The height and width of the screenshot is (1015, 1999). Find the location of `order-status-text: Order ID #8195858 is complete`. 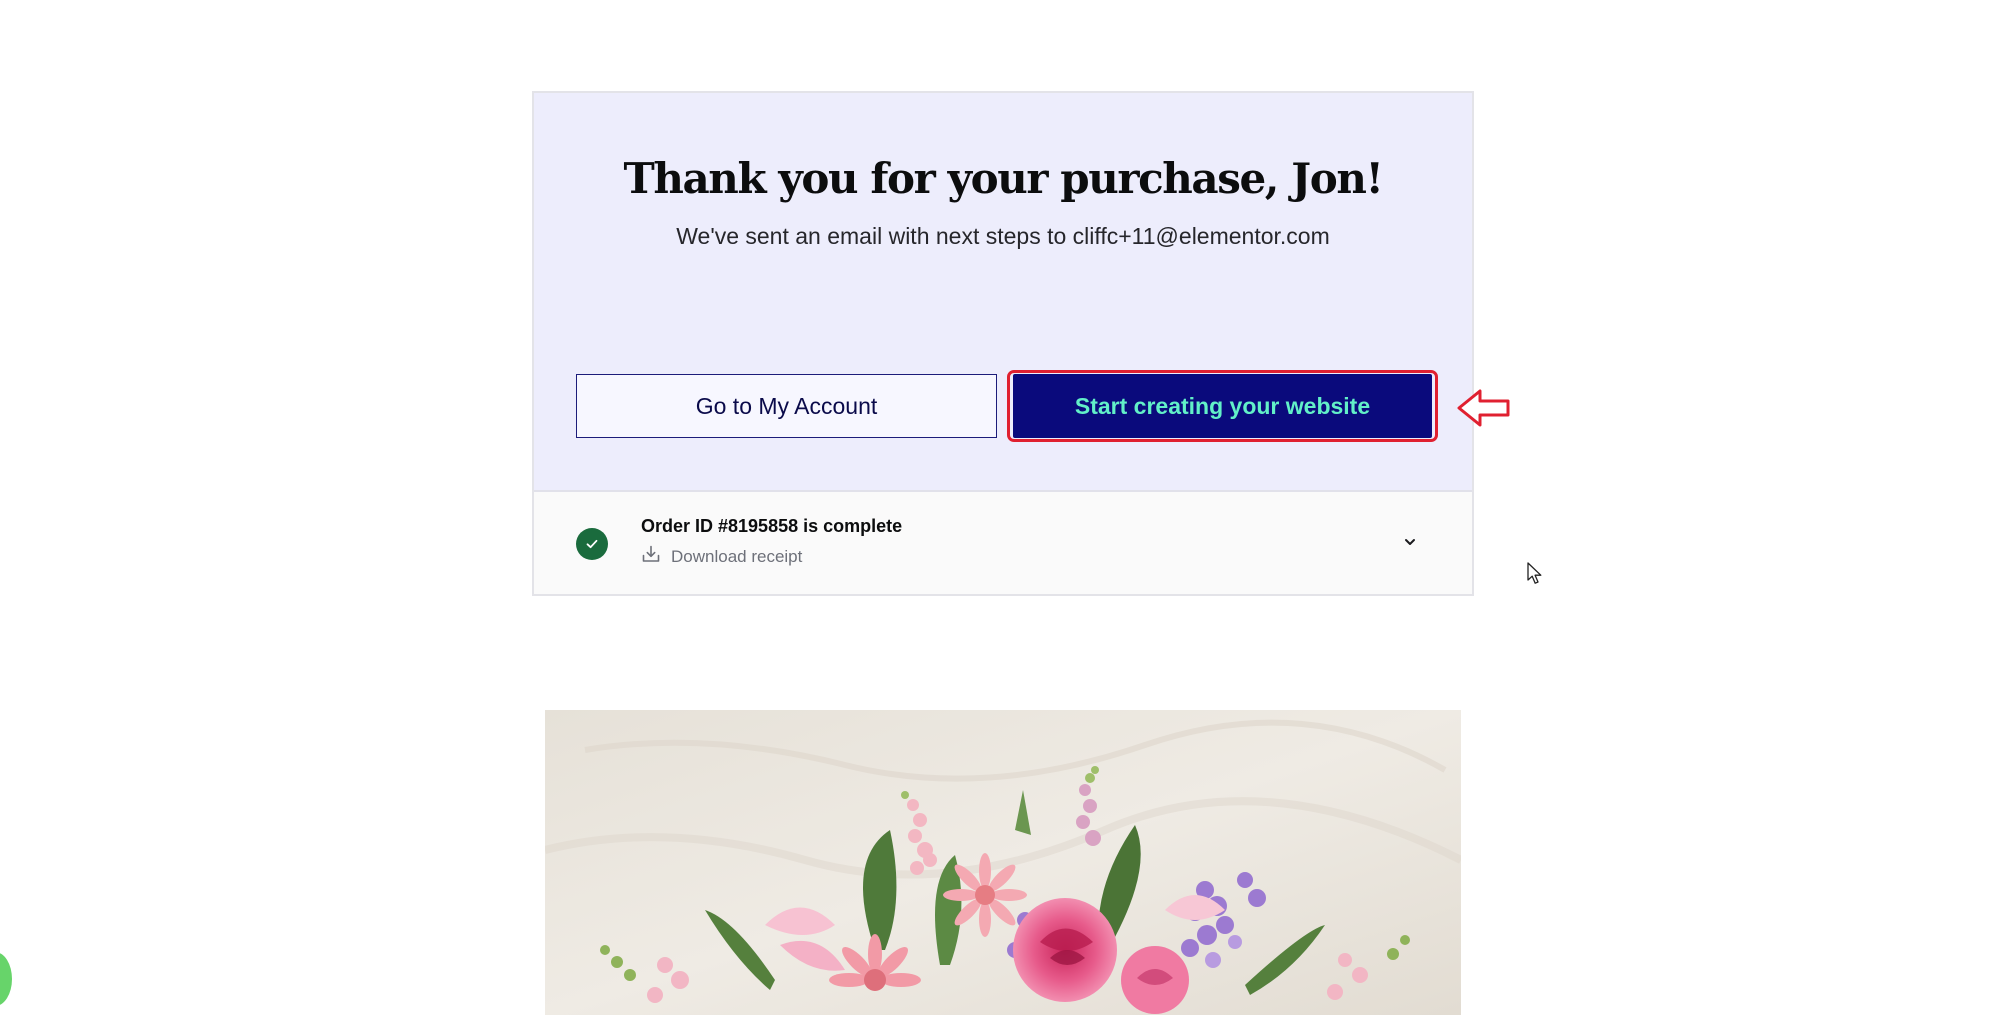

order-status-text: Order ID #8195858 is complete is located at coordinates (772, 526).